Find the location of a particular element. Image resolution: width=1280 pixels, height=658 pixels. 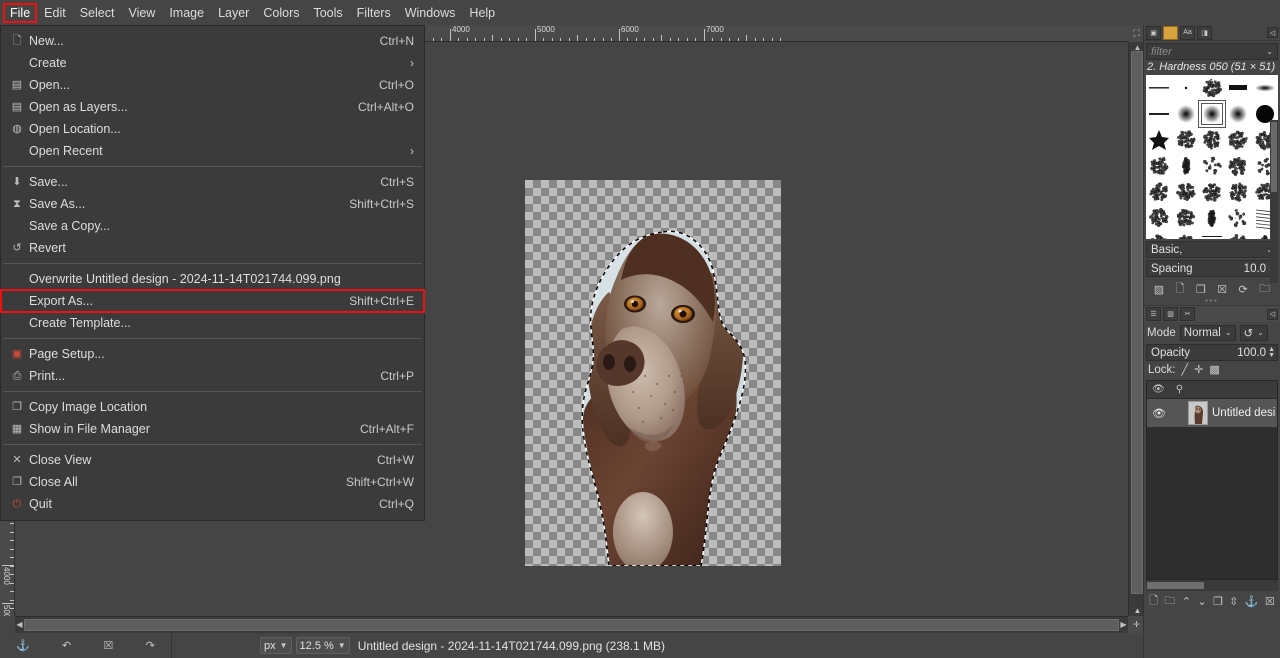

layers-tab: ☰ is located at coordinates (1153, 314).